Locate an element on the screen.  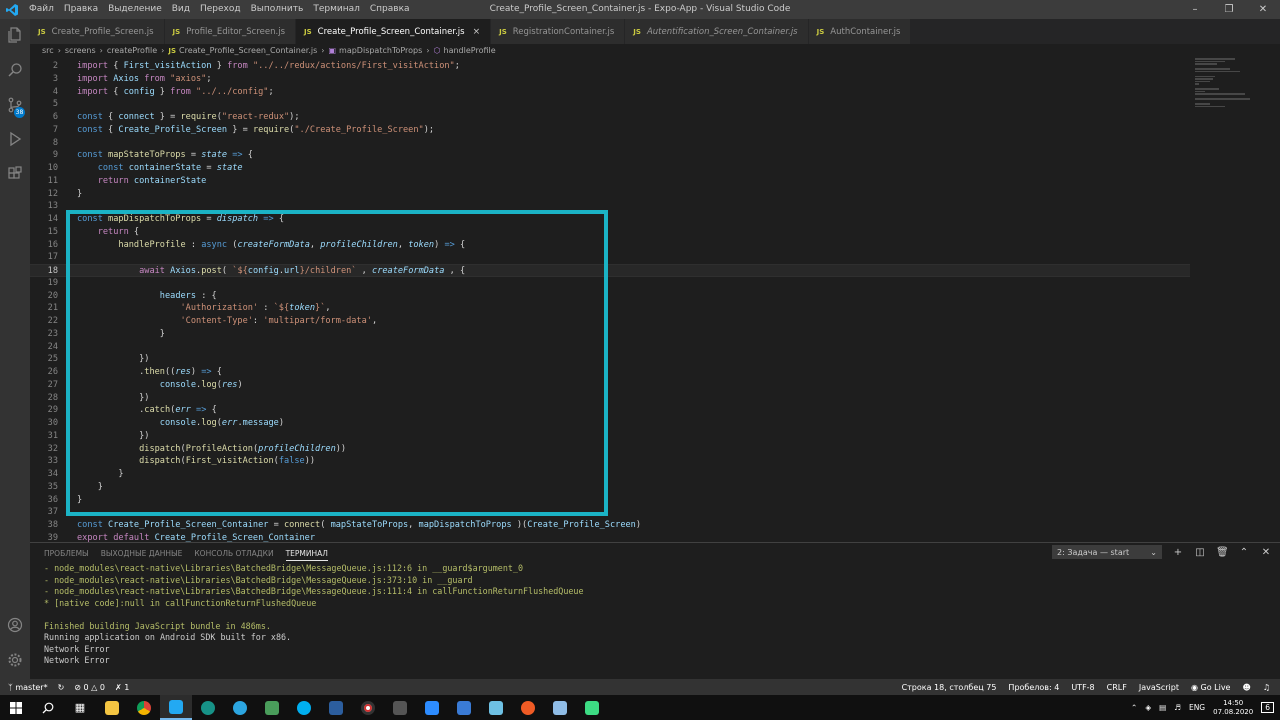
end-of-line: CRLF is located at coordinates (1117, 687).